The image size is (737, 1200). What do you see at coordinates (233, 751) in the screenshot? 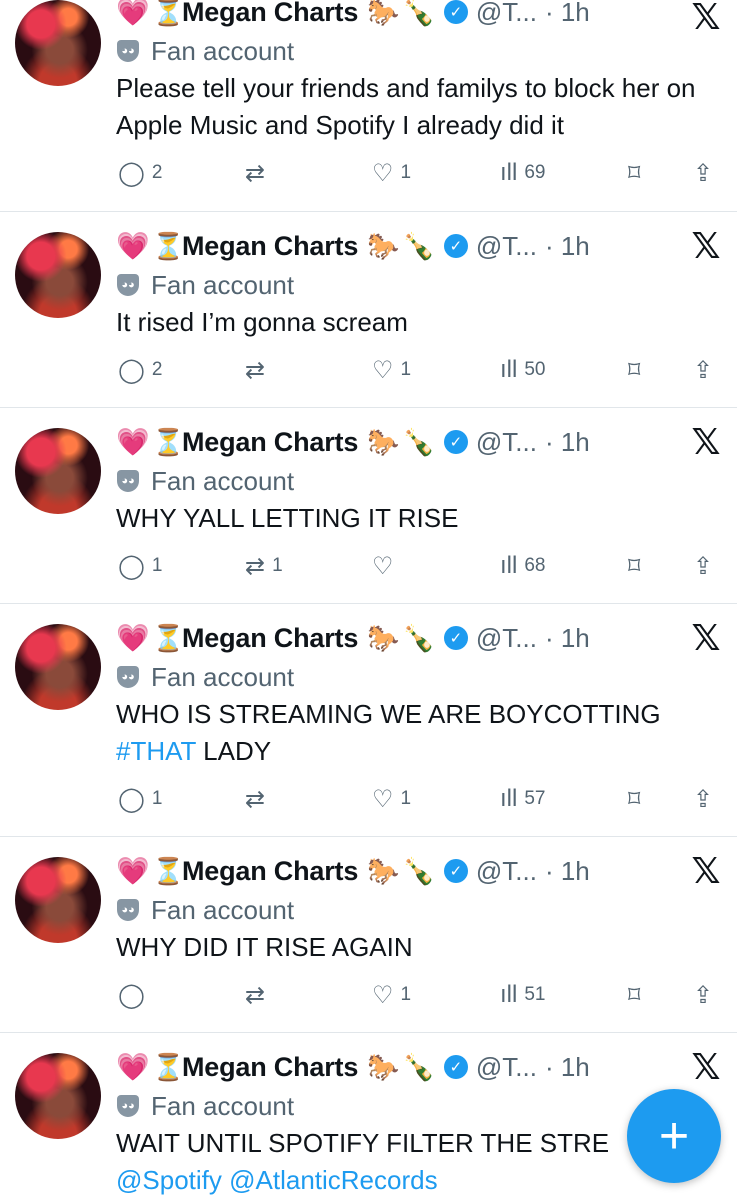
I see `tweet-text-part: LADY` at bounding box center [233, 751].